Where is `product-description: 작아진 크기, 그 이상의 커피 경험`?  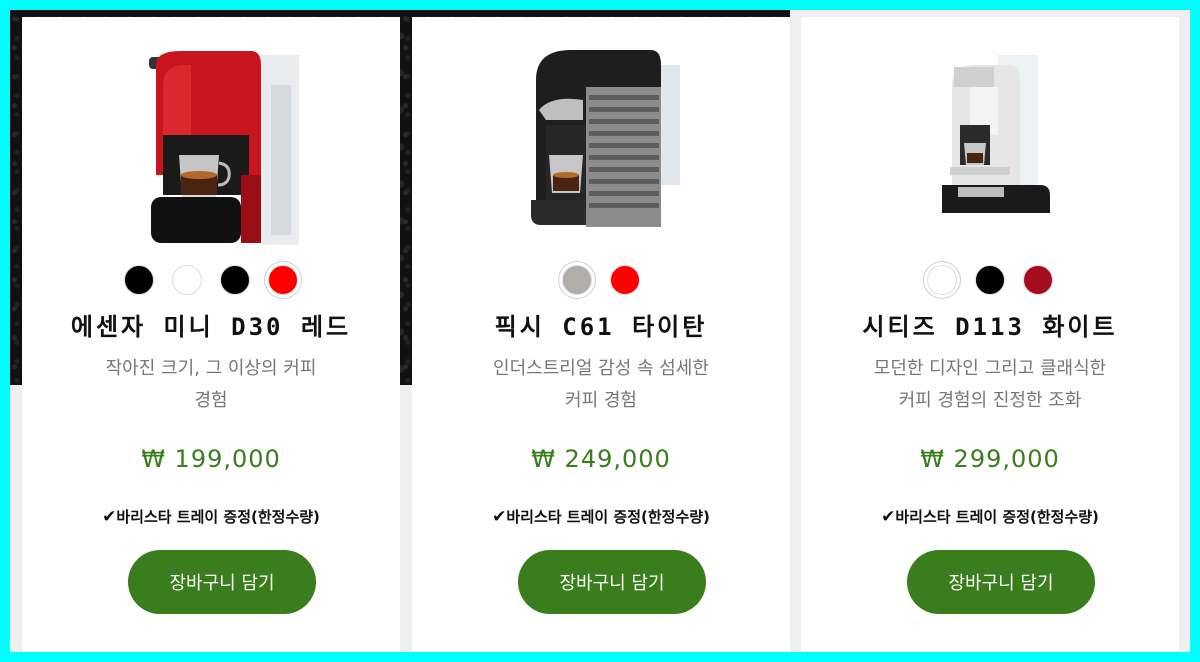 product-description: 작아진 크기, 그 이상의 커피 경험 is located at coordinates (211, 385).